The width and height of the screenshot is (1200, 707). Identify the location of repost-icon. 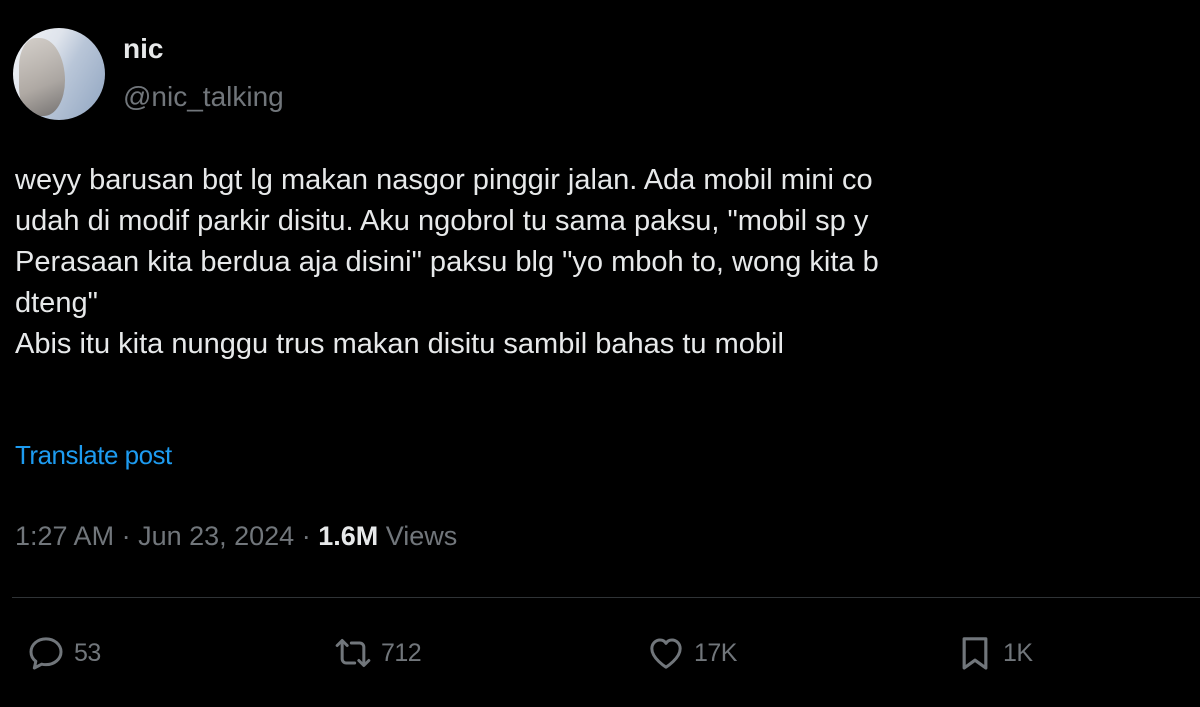
(353, 653).